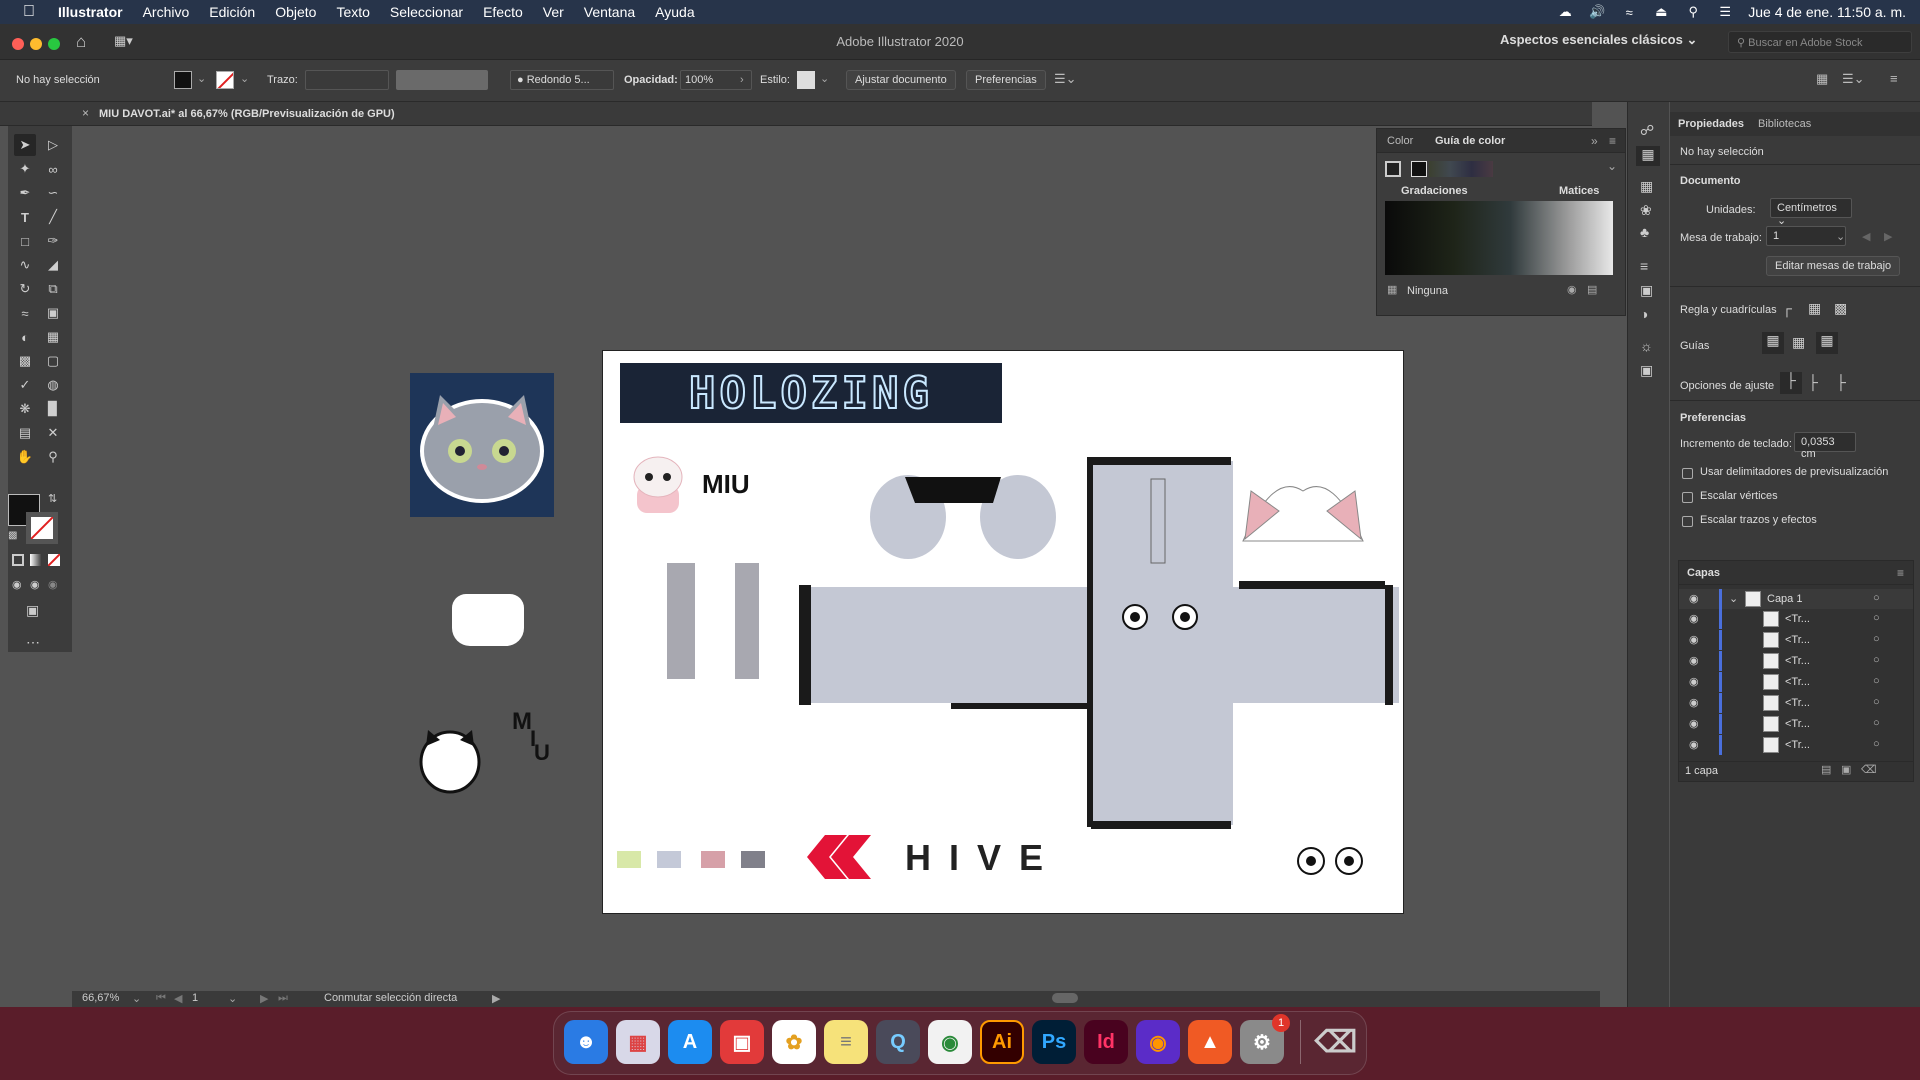  Describe the element at coordinates (90, 12) in the screenshot. I see `menu-app-illustrator: Illustrator` at that location.